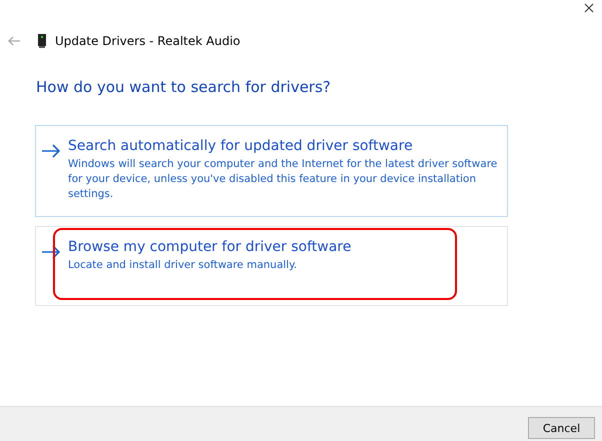  I want to click on option-card: Browse my computer for driver software Locate and install driver software manually., so click(271, 266).